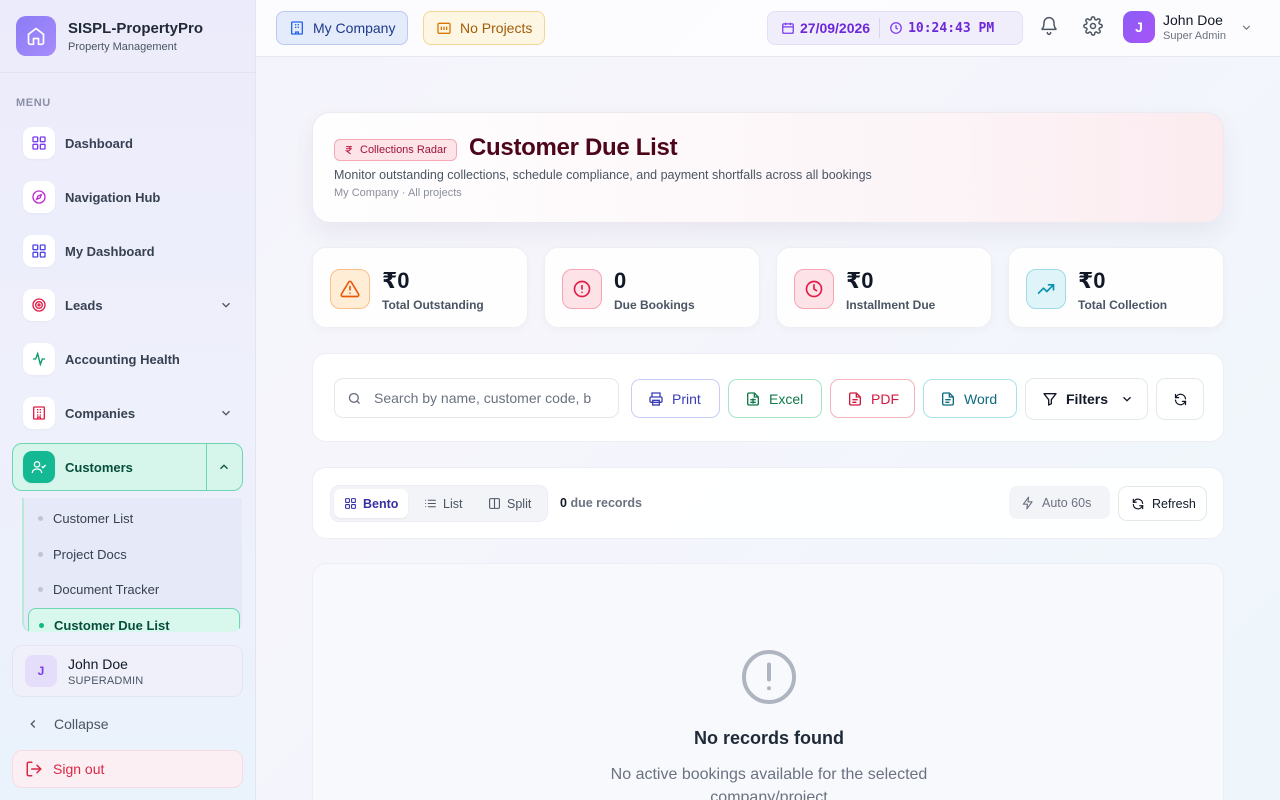 This screenshot has height=800, width=1280. I want to click on sidebar-item-customers: Customers, so click(127, 467).